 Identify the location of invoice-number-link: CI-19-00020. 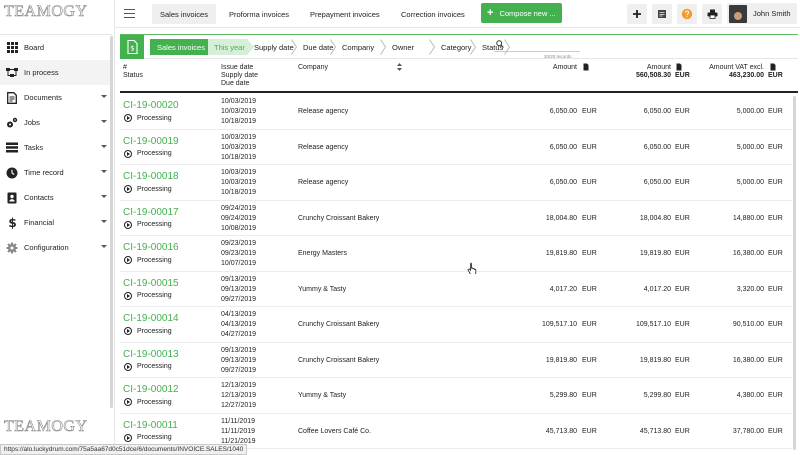
(151, 105).